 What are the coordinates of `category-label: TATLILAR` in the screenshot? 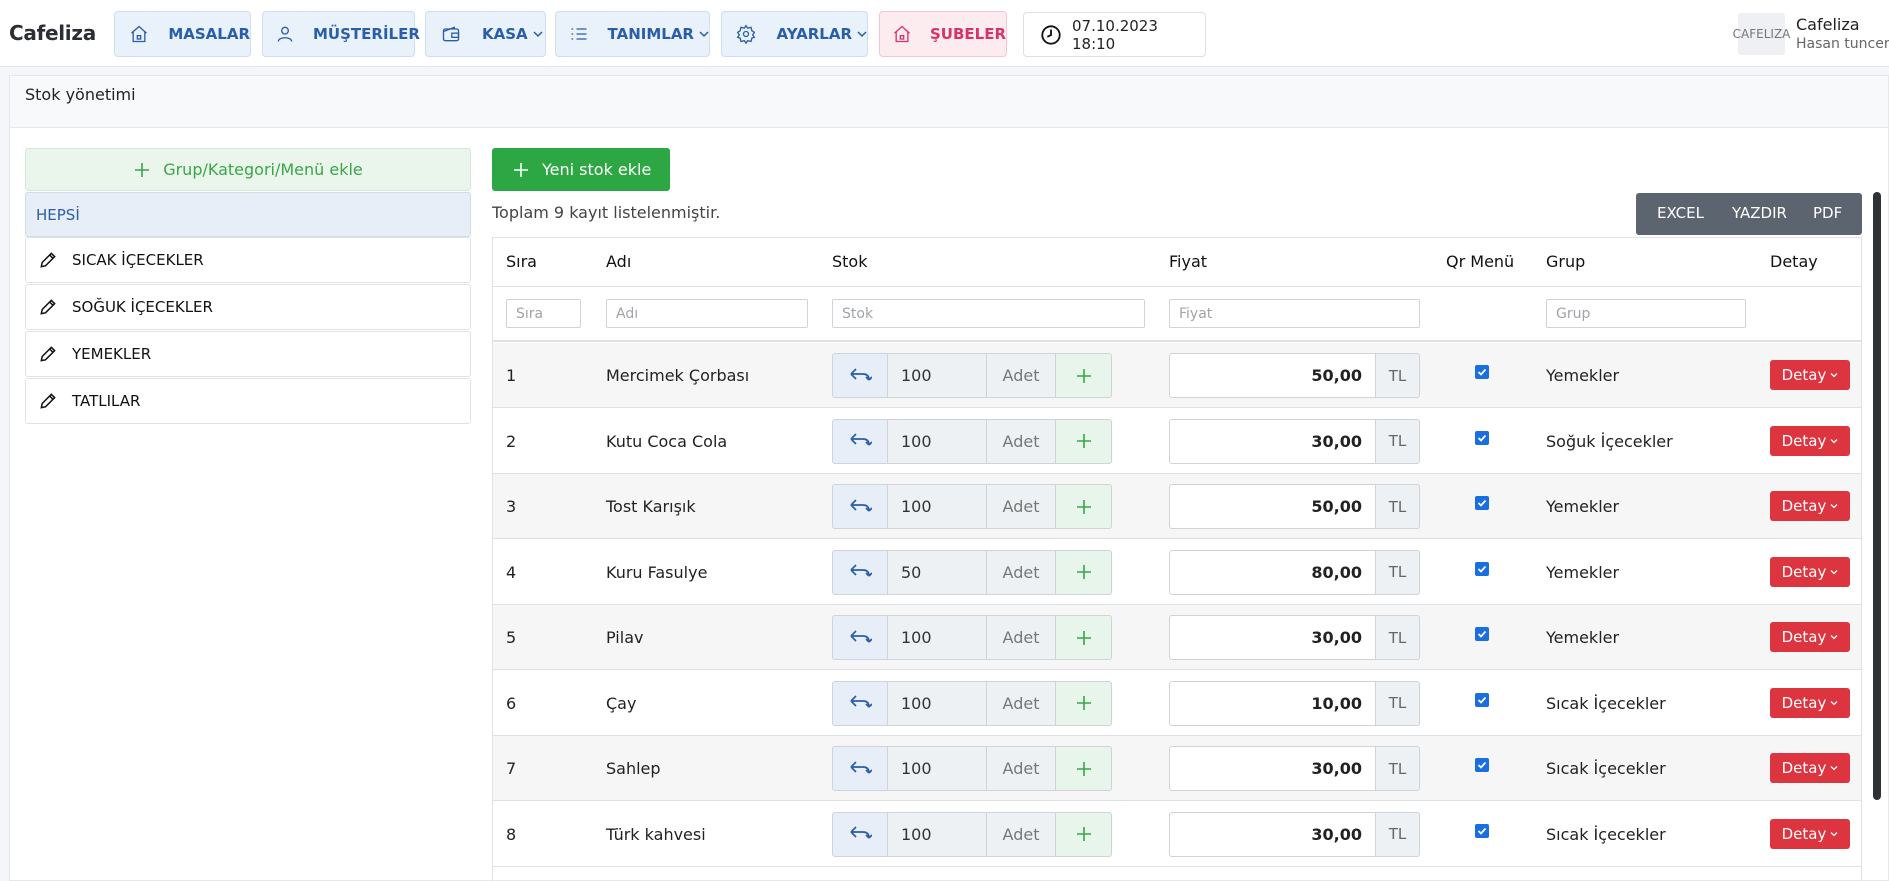 It's located at (106, 401).